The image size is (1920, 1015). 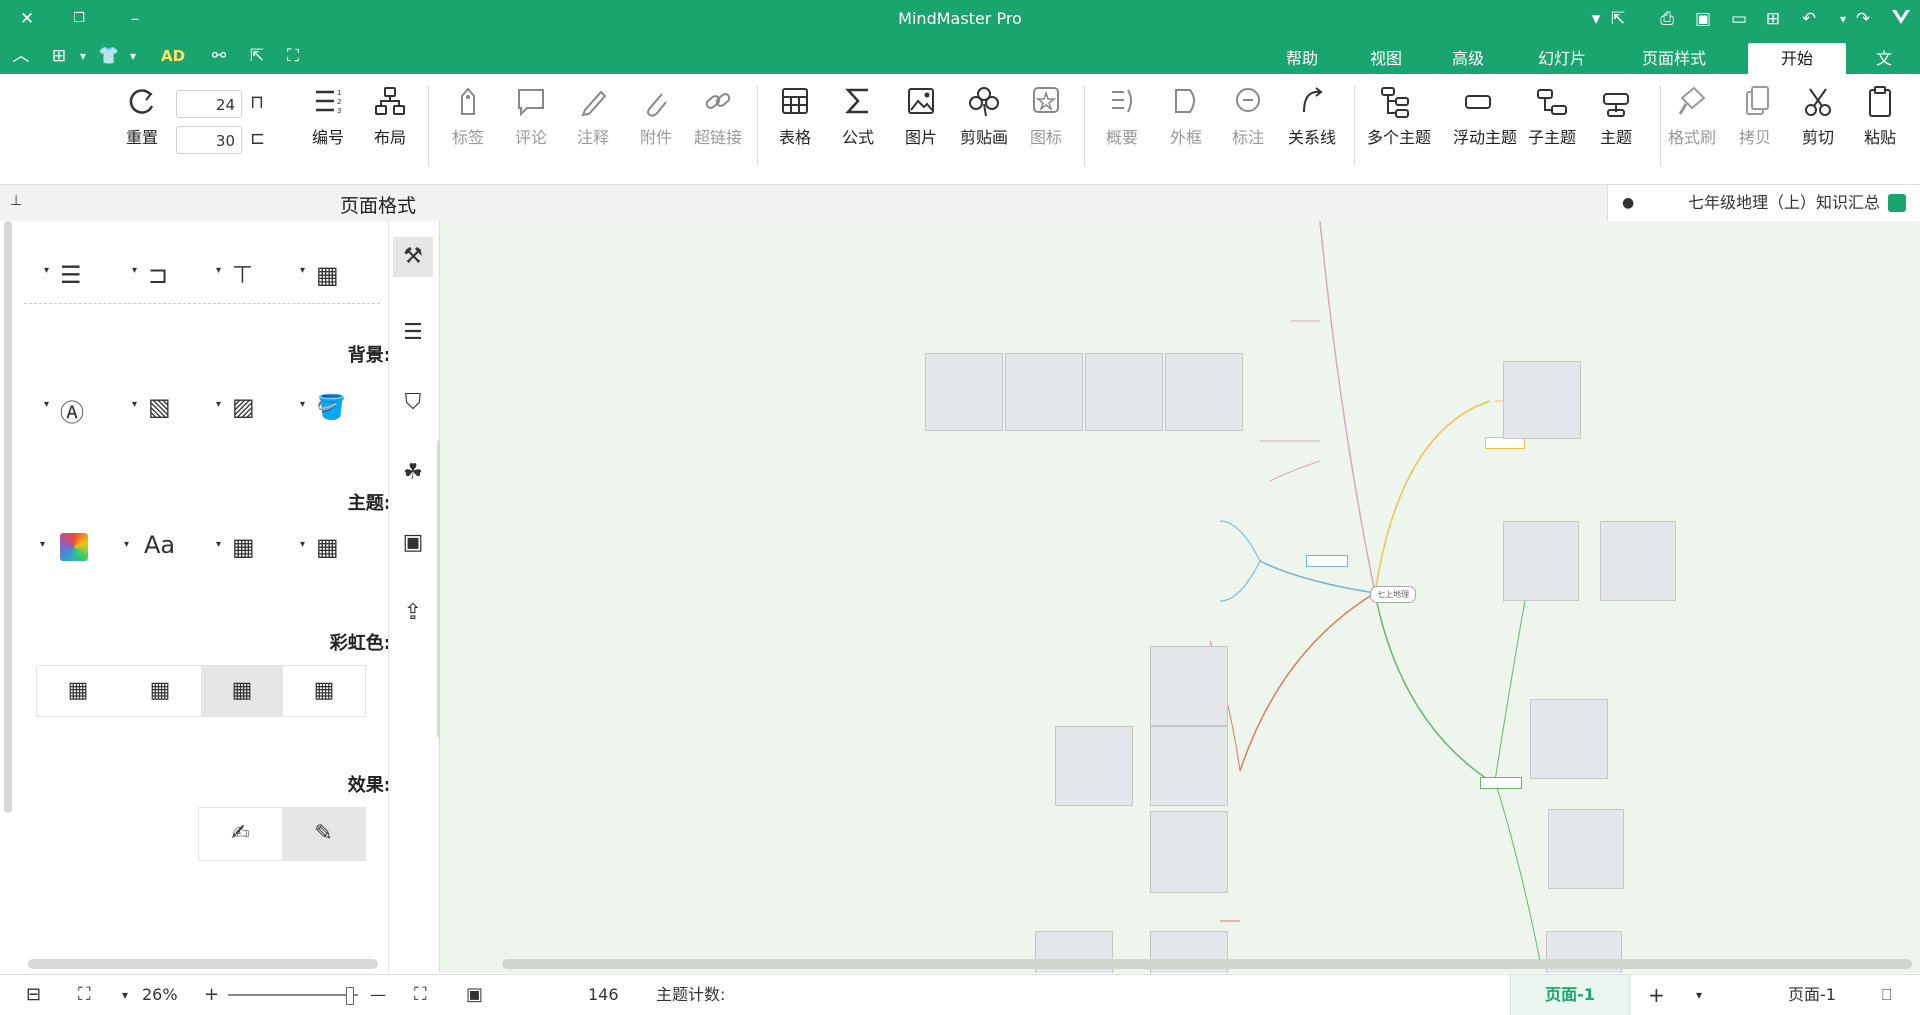 I want to click on zoom-level: 26%, so click(x=160, y=995).